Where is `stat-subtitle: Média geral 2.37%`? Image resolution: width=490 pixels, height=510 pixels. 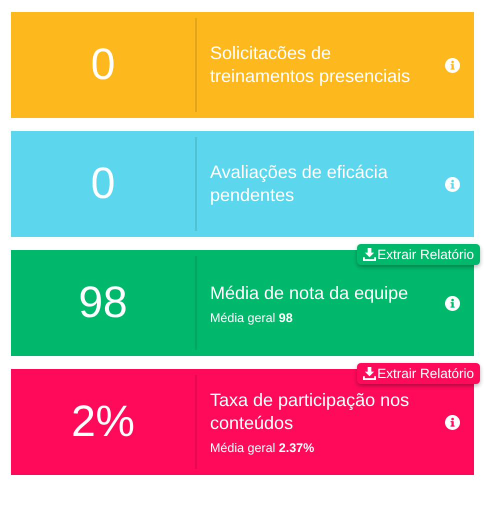 stat-subtitle: Média geral 2.37% is located at coordinates (263, 448).